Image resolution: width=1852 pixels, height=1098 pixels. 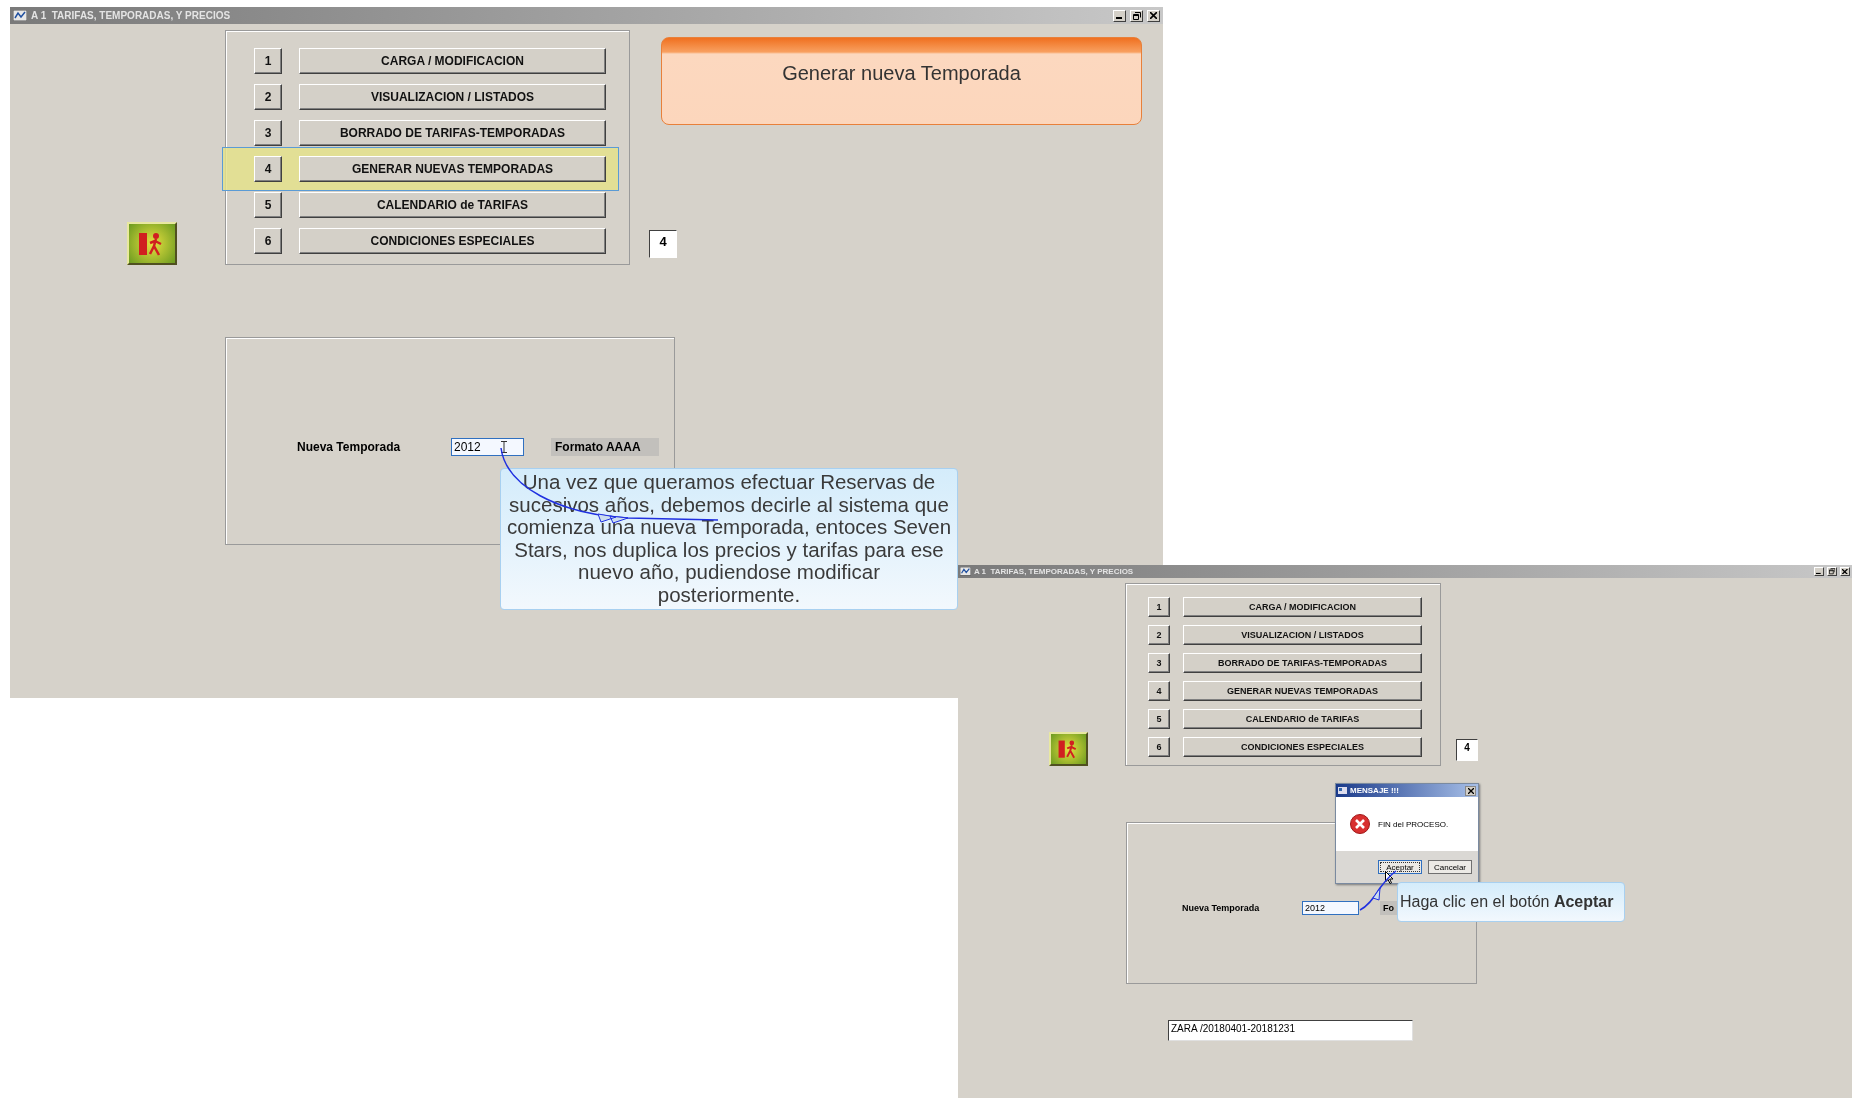 I want to click on dialog-message: FIN del PROCESO., so click(x=1413, y=824).